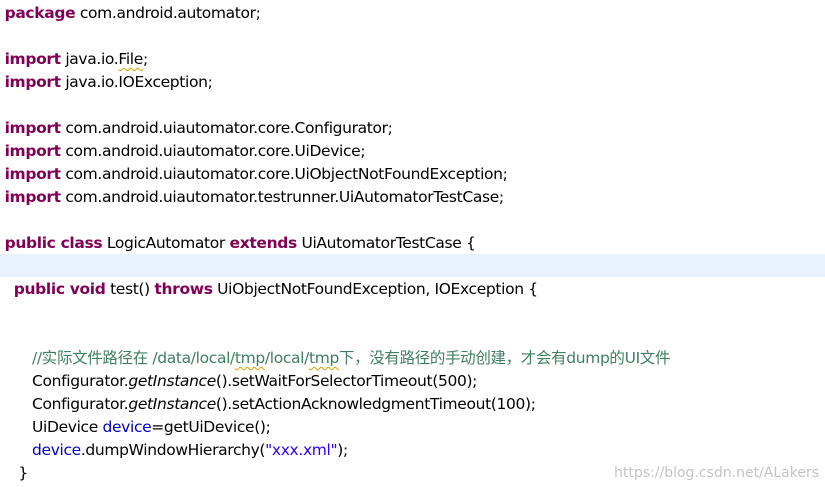  Describe the element at coordinates (40, 13) in the screenshot. I see `keyword-package: package` at that location.